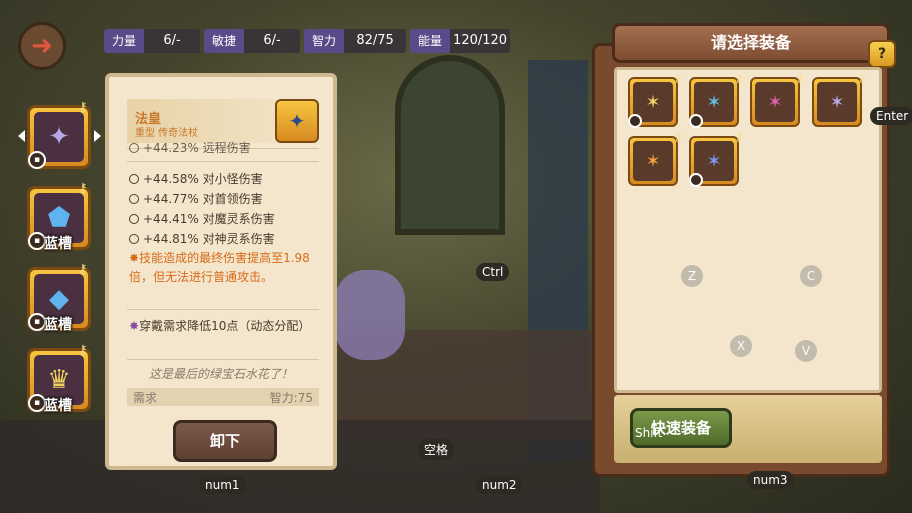  I want to click on stat-line: +44.77% 对首领伤害, so click(196, 198).